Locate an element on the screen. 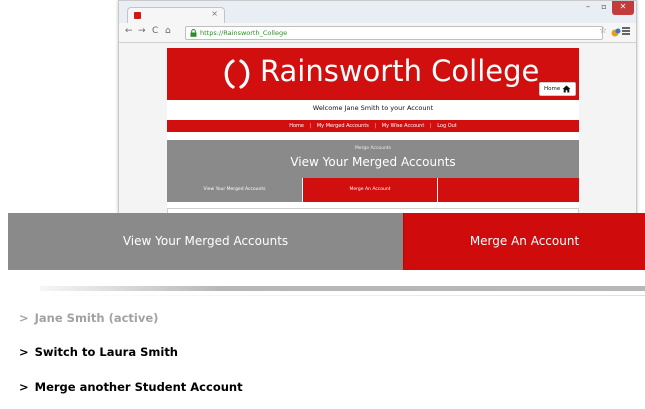 The image size is (645, 409). nav-my-merged-accounts: My Merged Accounts is located at coordinates (343, 126).